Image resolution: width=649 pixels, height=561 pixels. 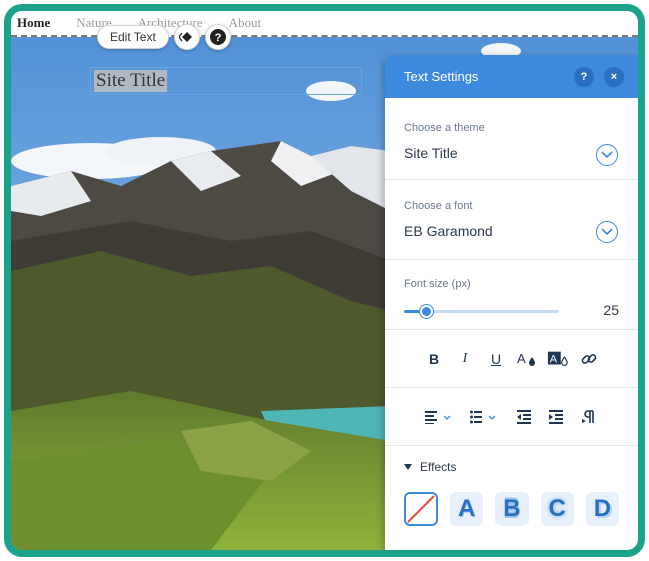 I want to click on effects-options: A B C D, so click(x=511, y=509).